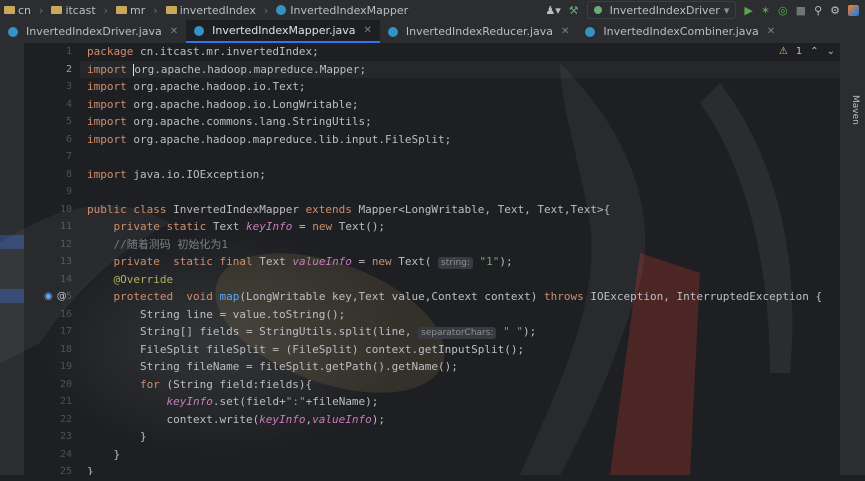 This screenshot has height=481, width=865. I want to click on previous-highlight-icon: ⌃, so click(814, 51).